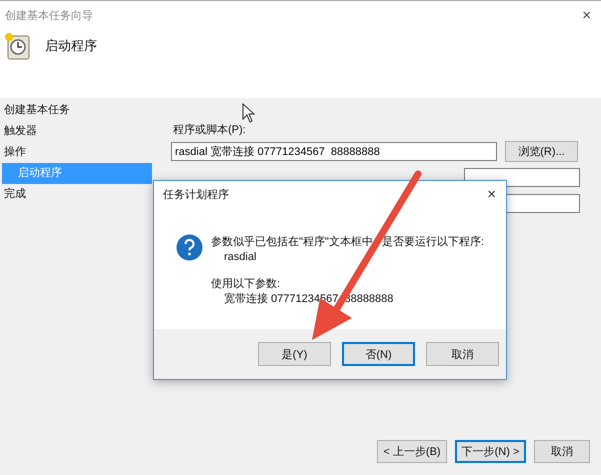 This screenshot has height=475, width=601. What do you see at coordinates (562, 451) in the screenshot?
I see `wizard-button: 取消` at bounding box center [562, 451].